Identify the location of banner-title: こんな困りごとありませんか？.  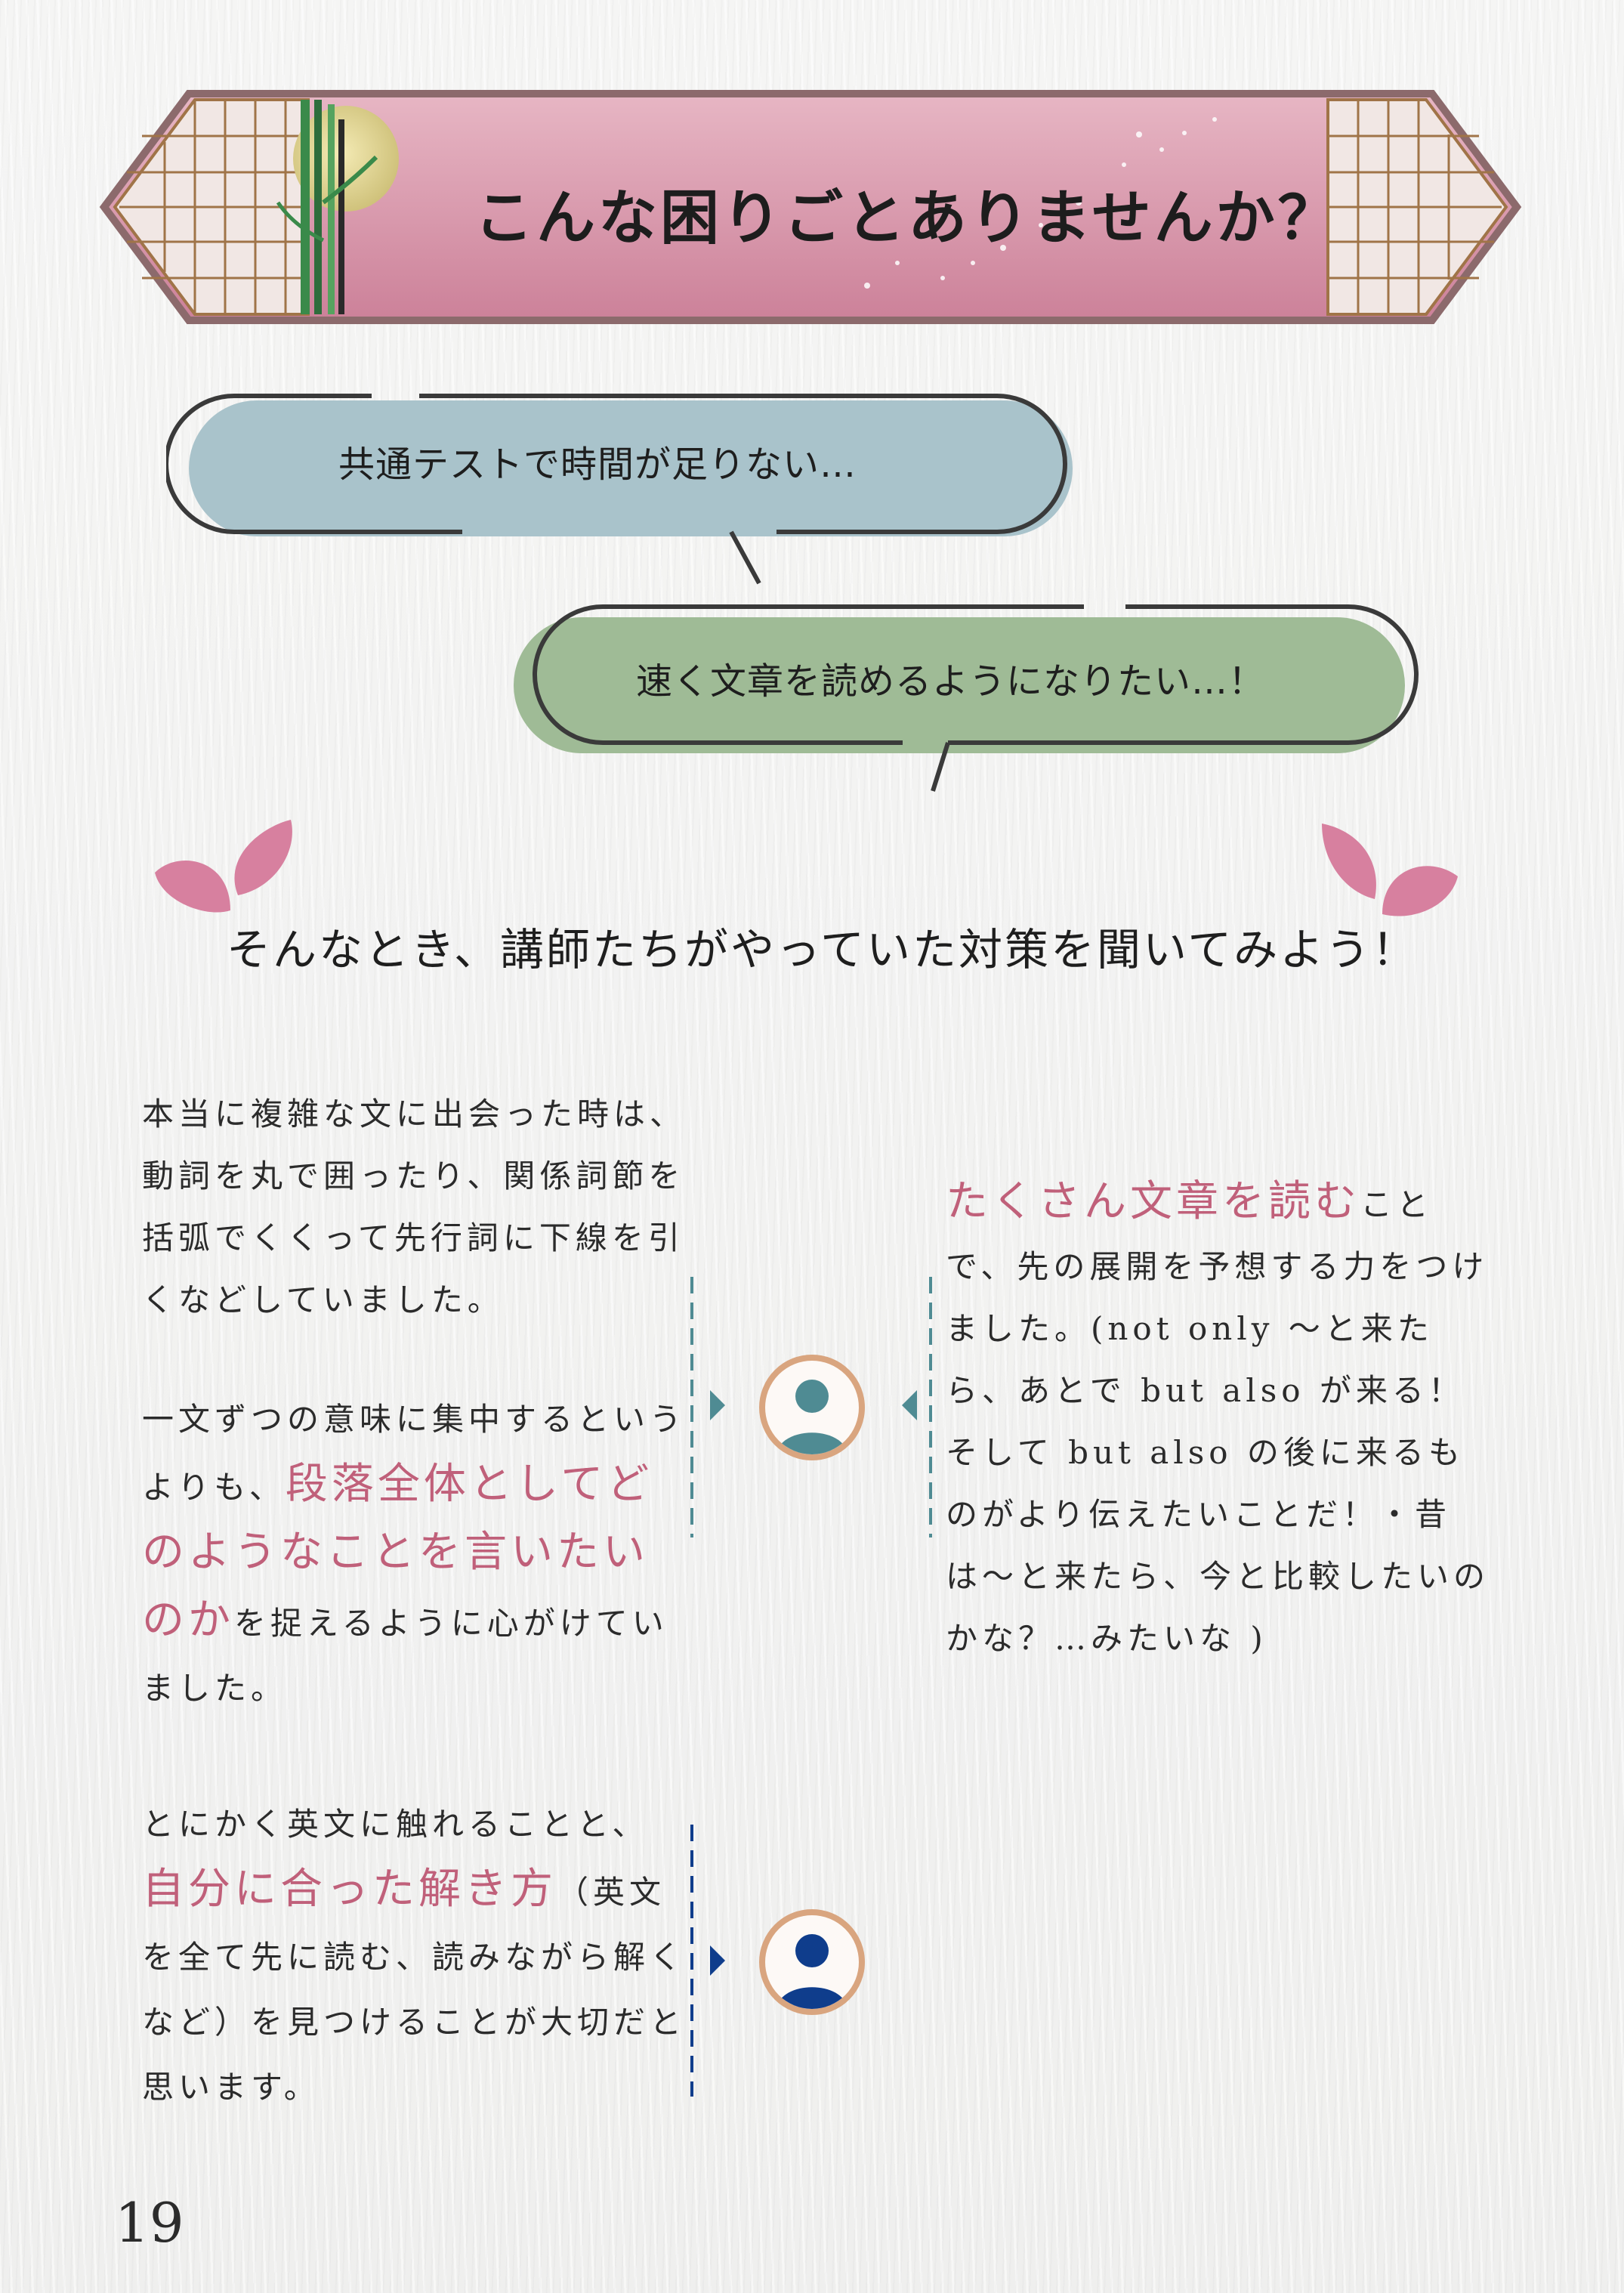
(907, 218).